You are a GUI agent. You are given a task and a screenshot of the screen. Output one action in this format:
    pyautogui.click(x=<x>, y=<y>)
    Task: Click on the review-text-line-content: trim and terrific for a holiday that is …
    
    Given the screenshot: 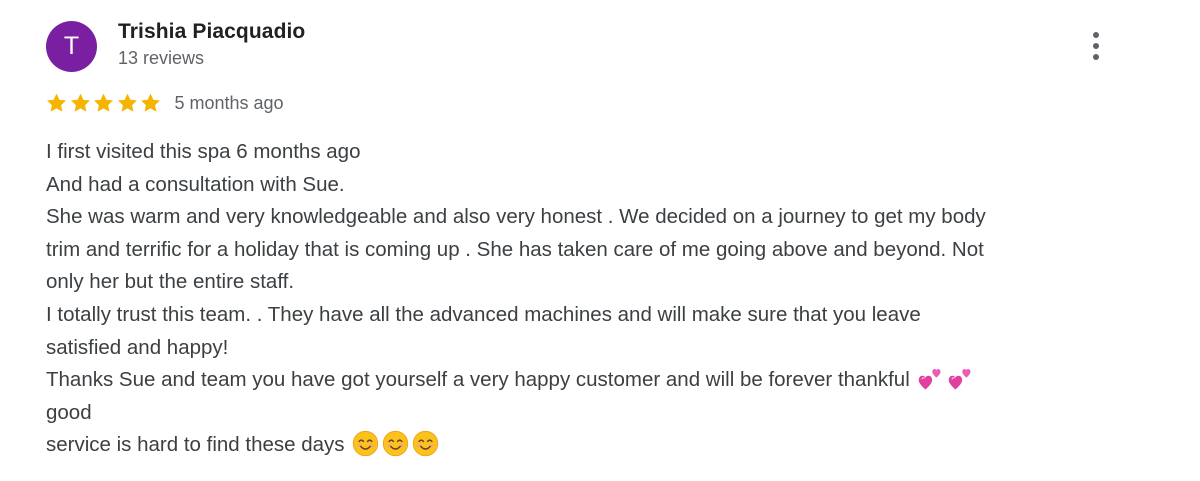 What is the action you would take?
    pyautogui.click(x=515, y=249)
    